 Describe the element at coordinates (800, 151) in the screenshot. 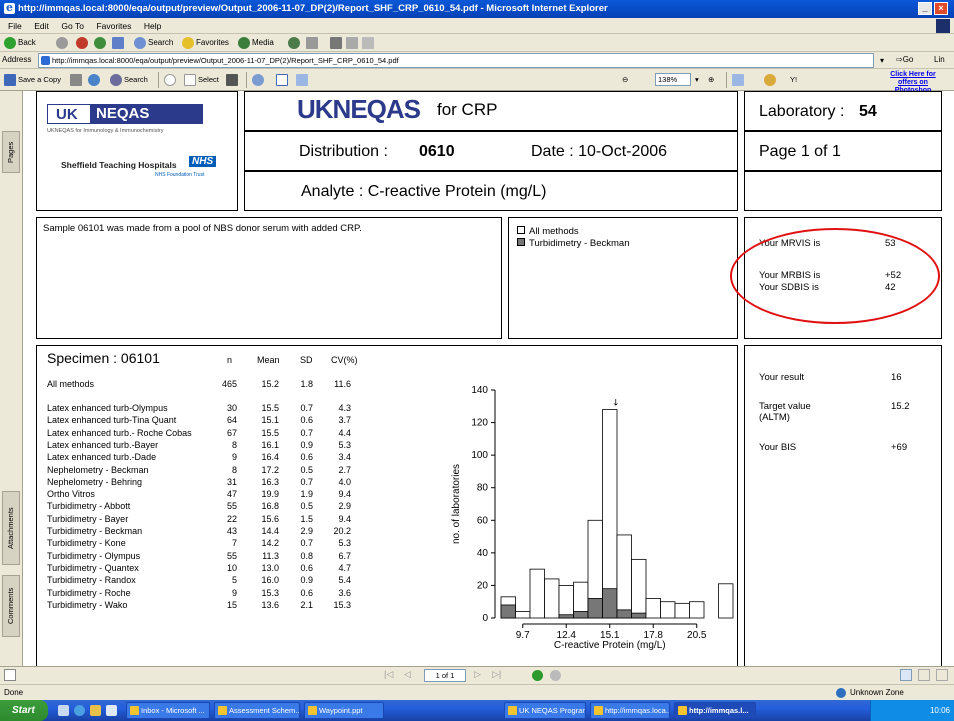

I see `page-number: Page 1 of 1` at that location.